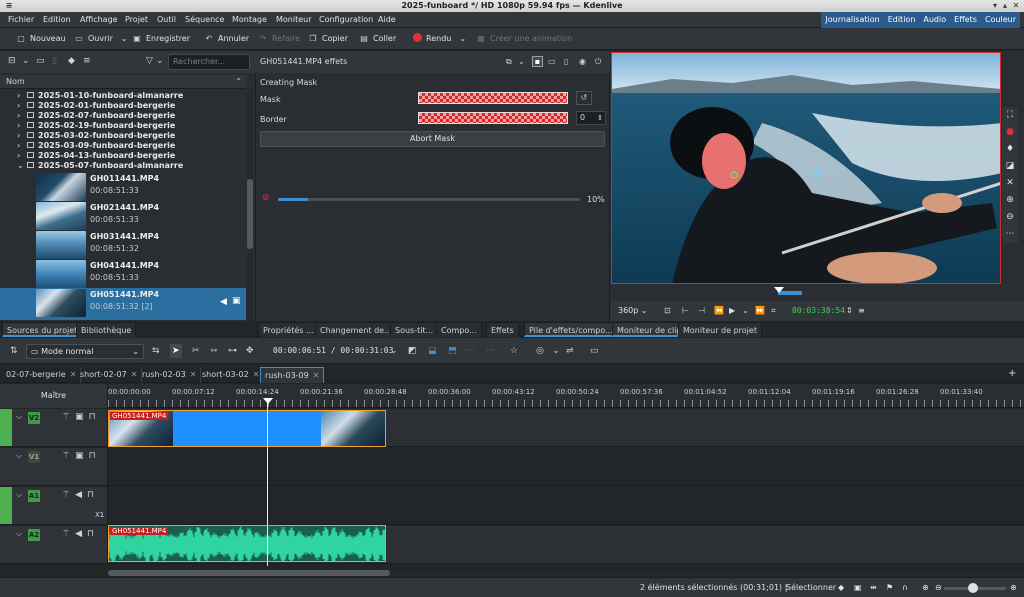 The image size is (1024, 597). Describe the element at coordinates (965, 20) in the screenshot. I see `layout-effets: Effets` at that location.